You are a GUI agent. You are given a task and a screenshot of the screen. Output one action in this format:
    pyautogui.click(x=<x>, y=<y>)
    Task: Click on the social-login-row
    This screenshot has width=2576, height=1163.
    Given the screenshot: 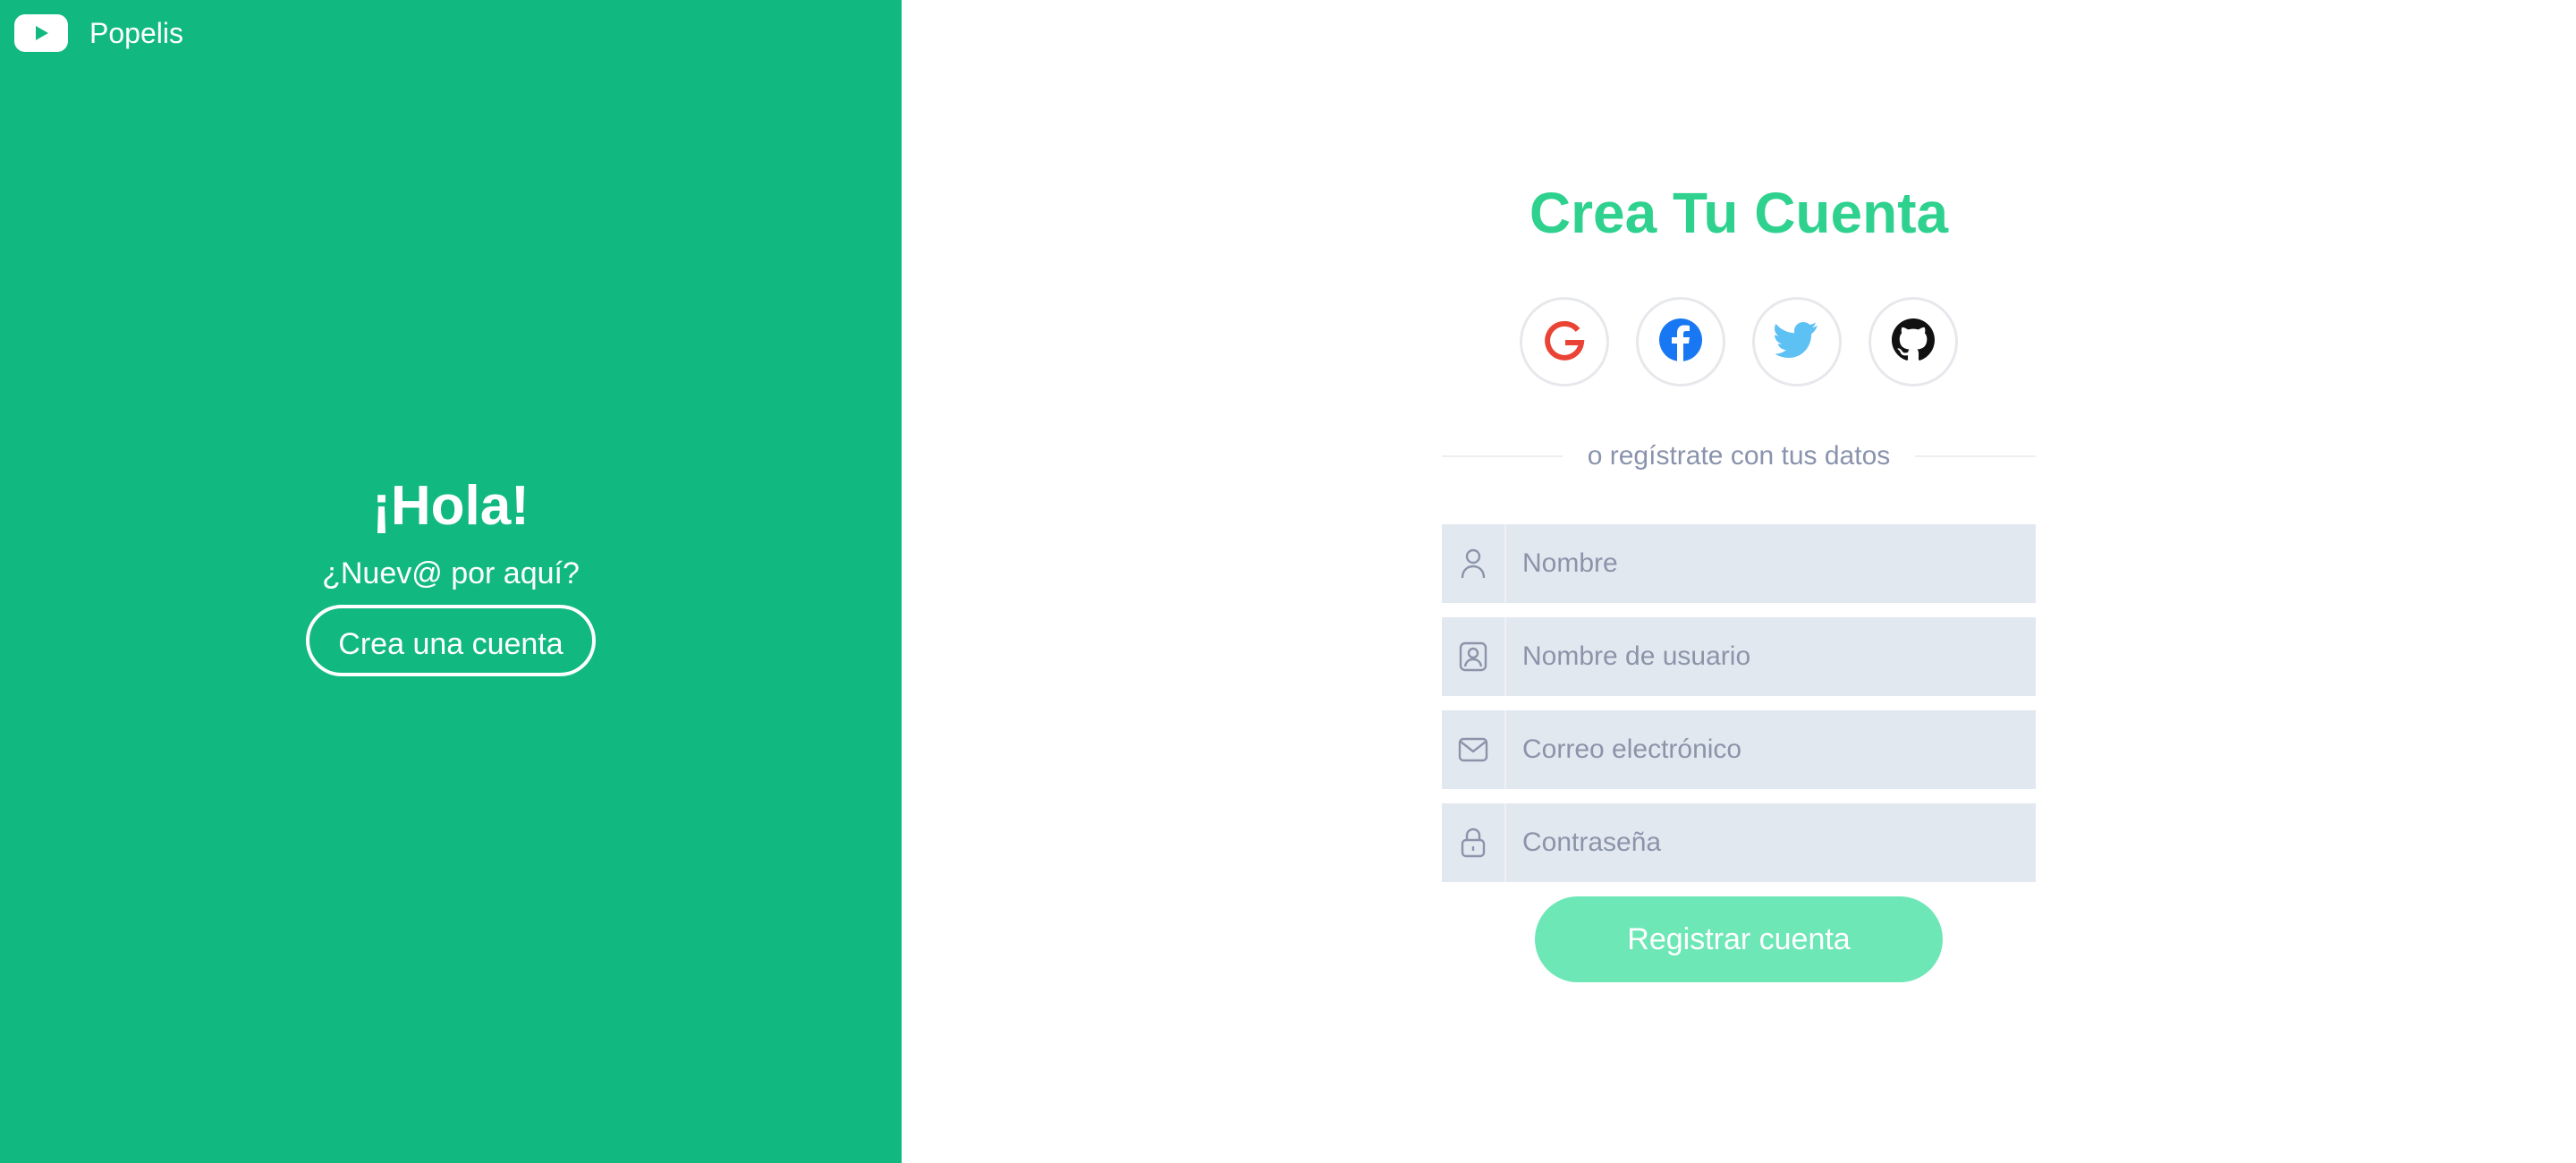 What is the action you would take?
    pyautogui.click(x=1739, y=343)
    